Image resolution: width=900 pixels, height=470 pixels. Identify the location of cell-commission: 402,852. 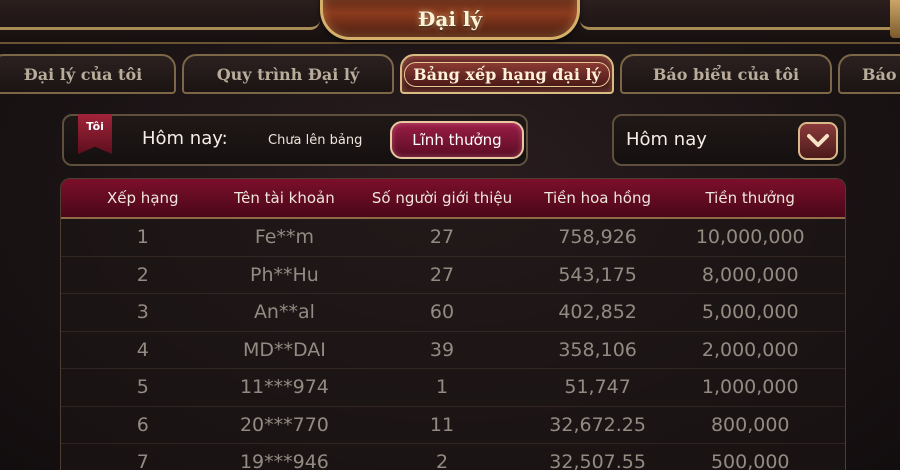
(597, 312).